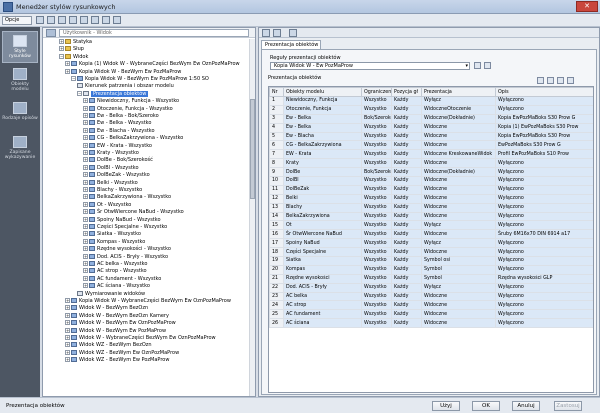 This screenshot has width=600, height=413. I want to click on table-cell: Rzędna wysokości GLP, so click(544, 278).